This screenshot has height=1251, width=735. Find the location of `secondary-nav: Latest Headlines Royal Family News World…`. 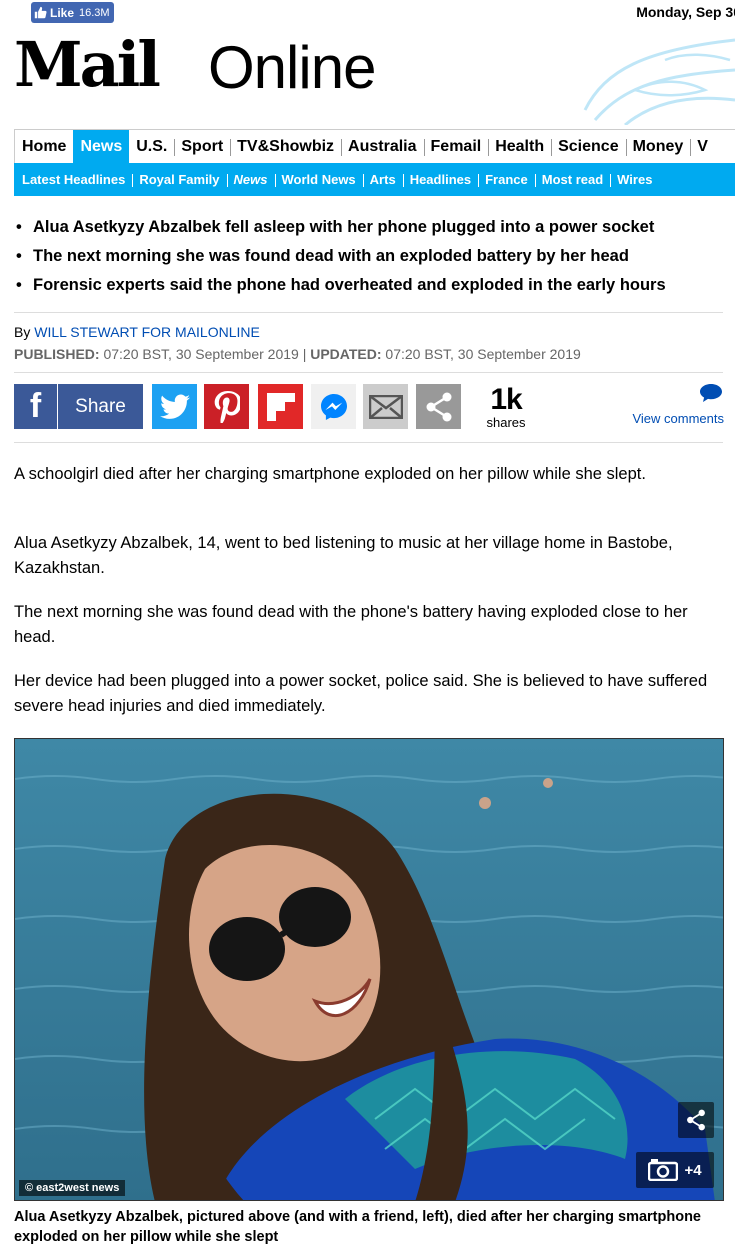

secondary-nav: Latest Headlines Royal Family News World… is located at coordinates (374, 179).